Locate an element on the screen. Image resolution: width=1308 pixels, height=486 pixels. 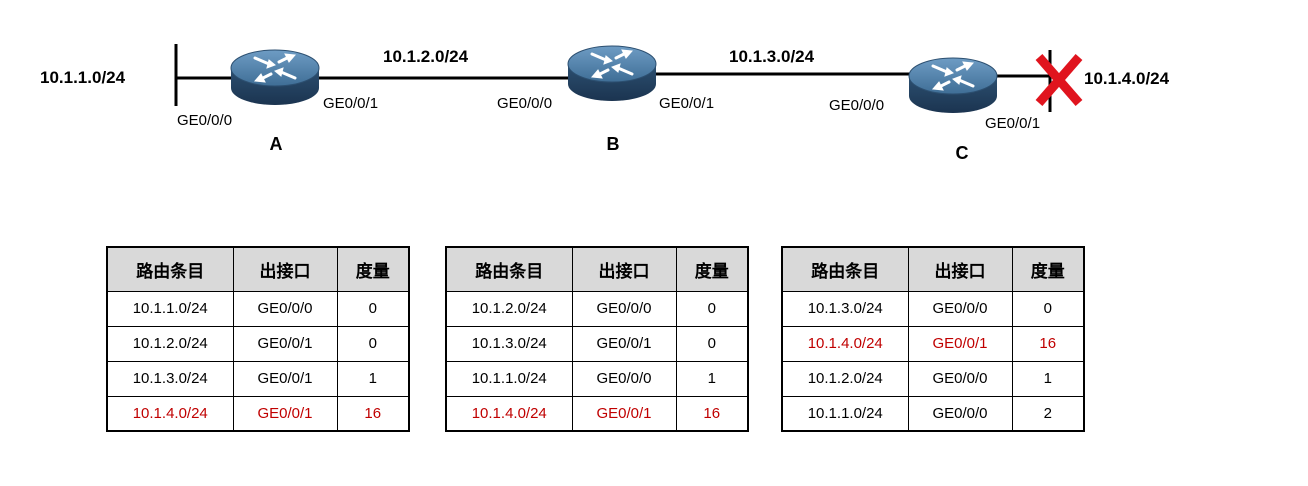
router-b-right-if: GE0/0/1 is located at coordinates (686, 103).